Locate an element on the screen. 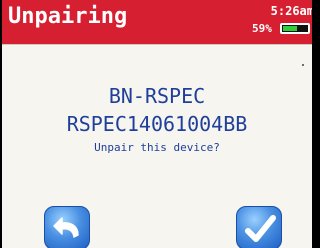 The width and height of the screenshot is (320, 248). checkmark-icon is located at coordinates (260, 228).